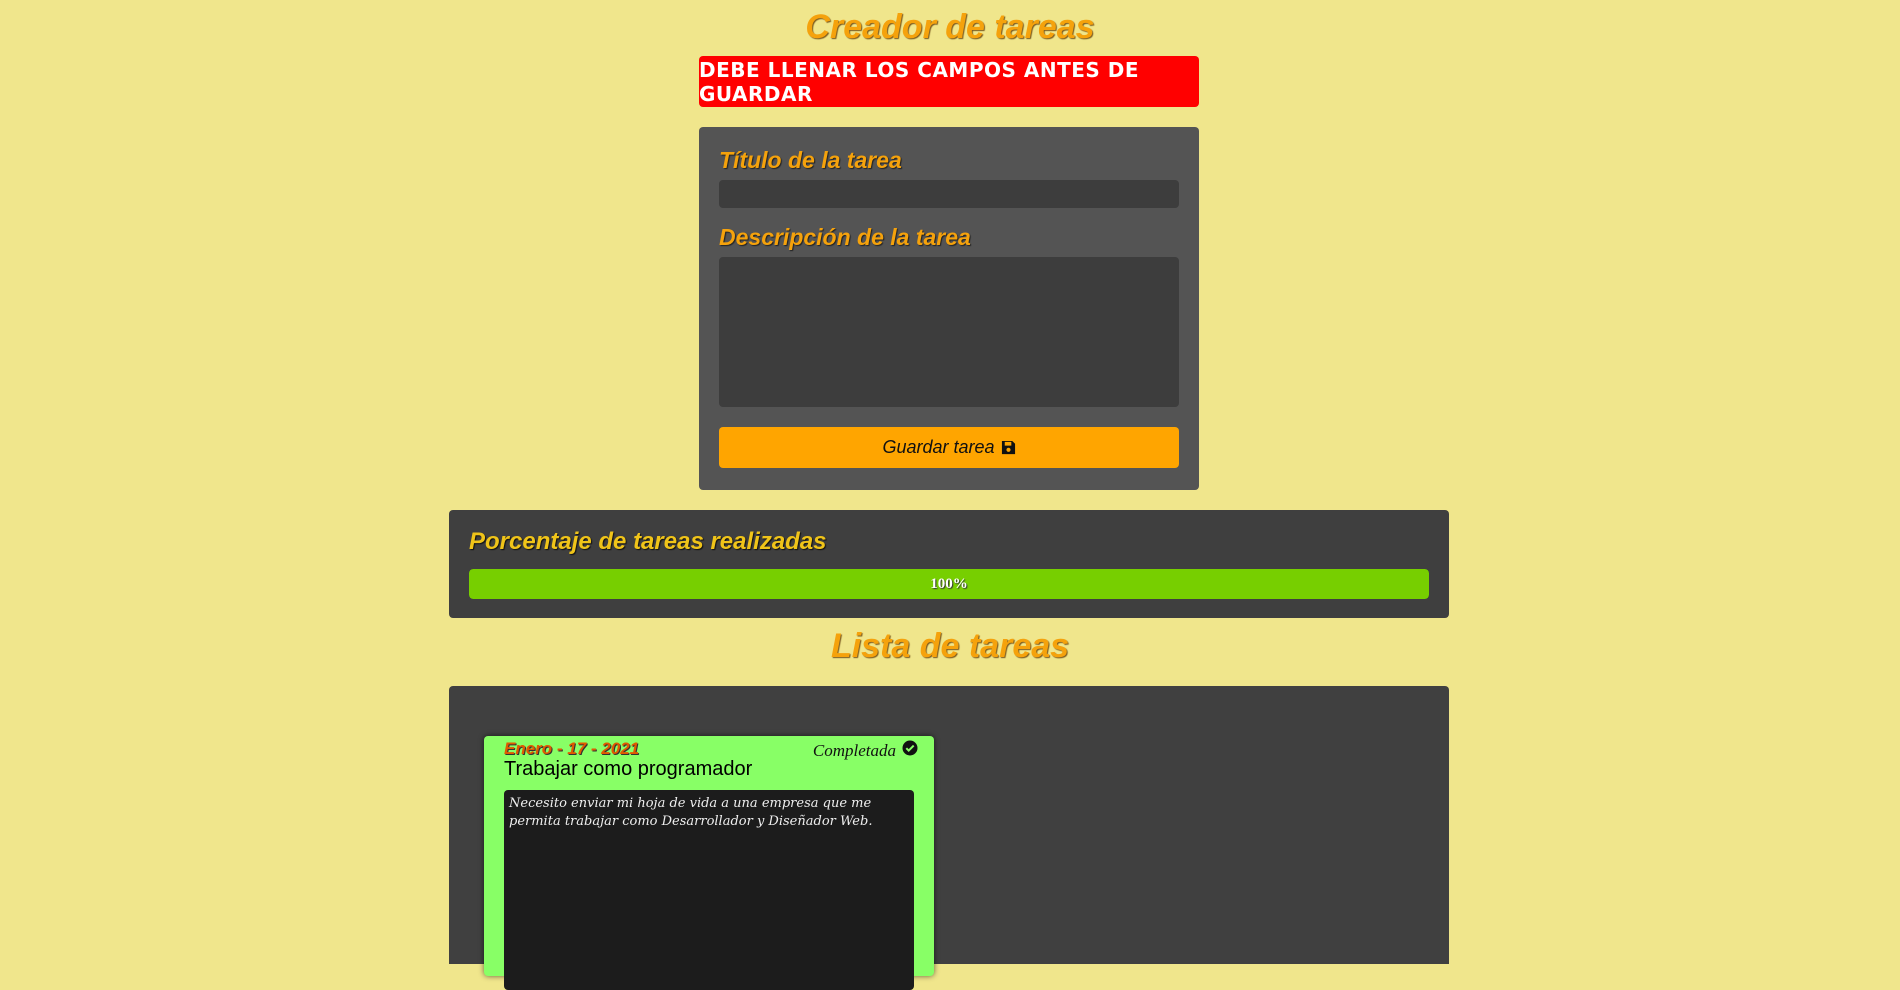  Describe the element at coordinates (572, 748) in the screenshot. I see `task-date: Enero - 17 - 2021` at that location.